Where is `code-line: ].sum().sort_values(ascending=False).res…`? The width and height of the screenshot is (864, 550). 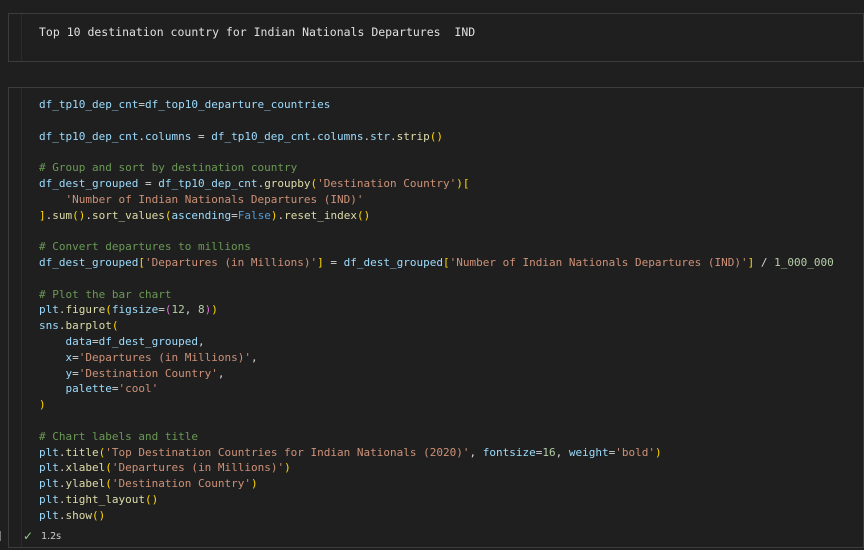 code-line: ].sum().sort_values(ascending=False).res… is located at coordinates (449, 216).